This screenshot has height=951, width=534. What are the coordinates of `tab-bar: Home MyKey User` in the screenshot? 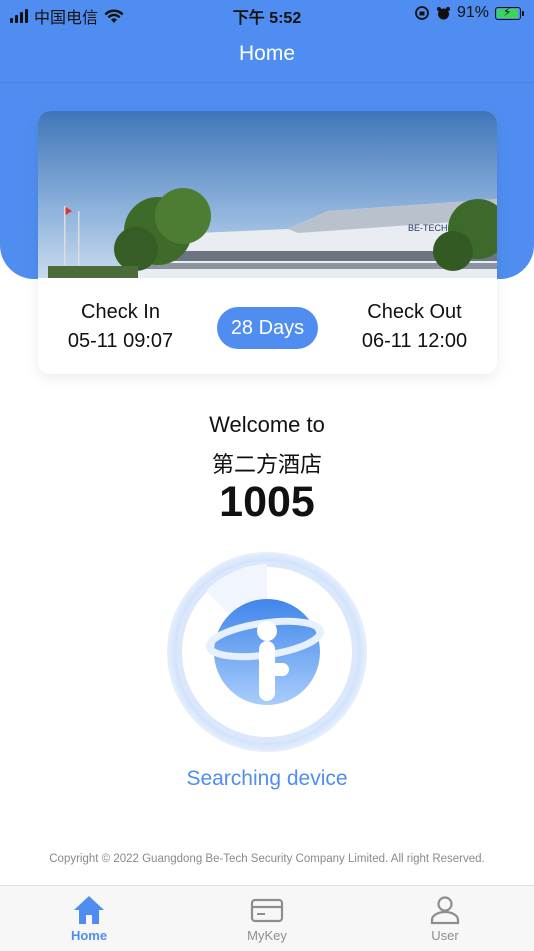 It's located at (267, 918).